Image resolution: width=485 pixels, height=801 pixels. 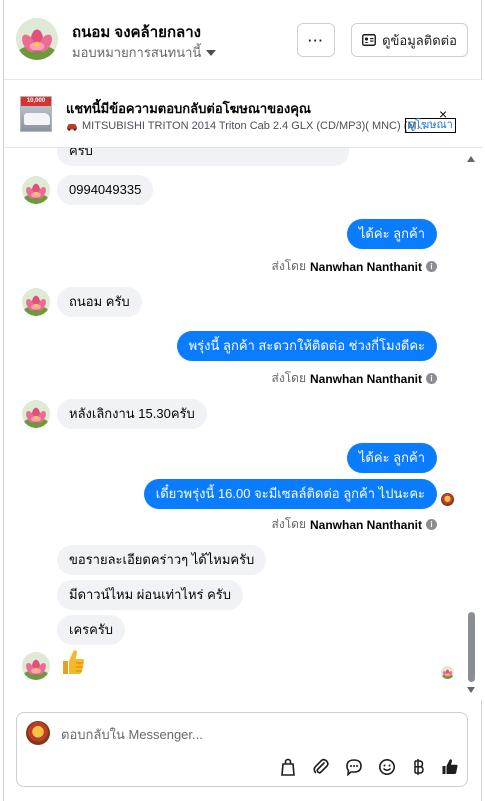 I want to click on view-contact-info-button: ดูข้อมูลติดต่อ, so click(x=409, y=40).